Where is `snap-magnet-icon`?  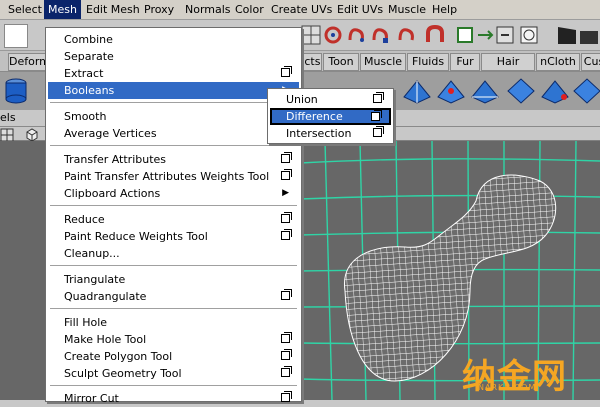 snap-magnet-icon is located at coordinates (435, 35).